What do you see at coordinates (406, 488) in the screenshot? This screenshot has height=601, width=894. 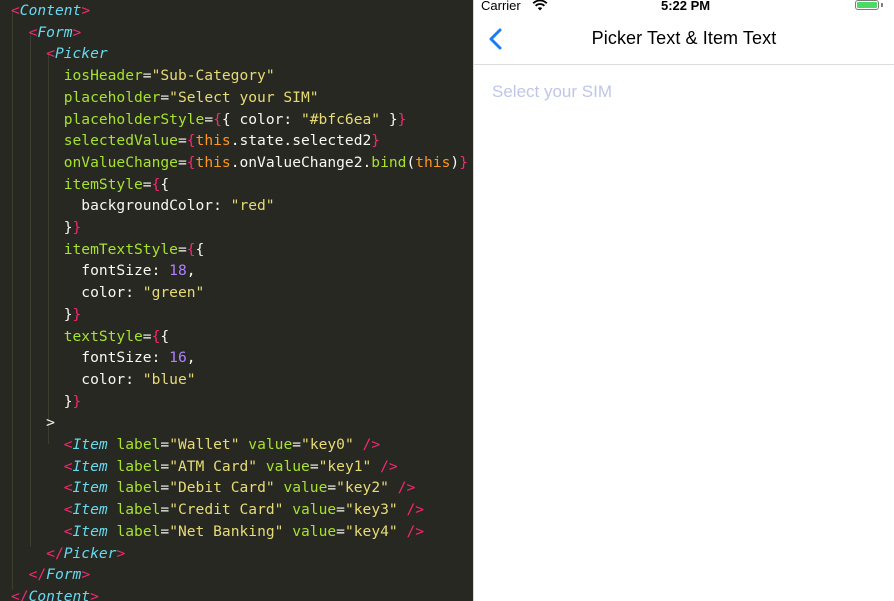 I see `code-token: />` at bounding box center [406, 488].